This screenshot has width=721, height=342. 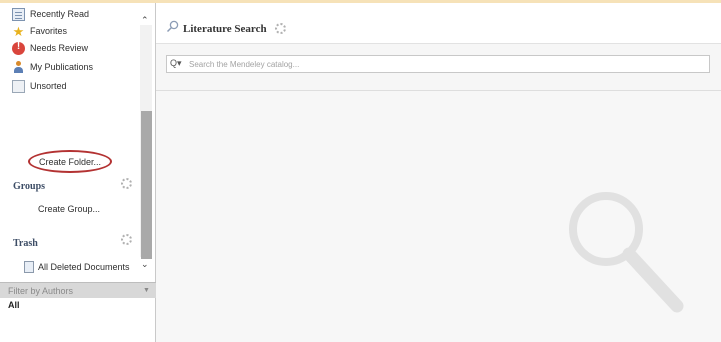 I want to click on filter-item-all: All, so click(x=14, y=305).